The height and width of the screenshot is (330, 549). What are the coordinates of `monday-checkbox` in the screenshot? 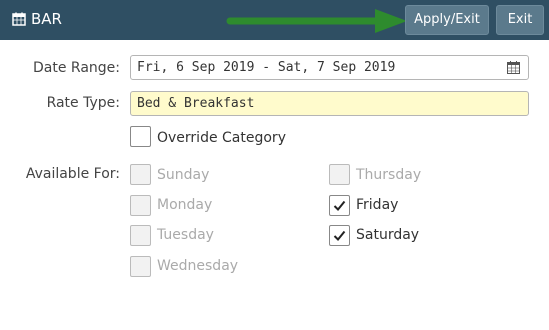 It's located at (140, 205).